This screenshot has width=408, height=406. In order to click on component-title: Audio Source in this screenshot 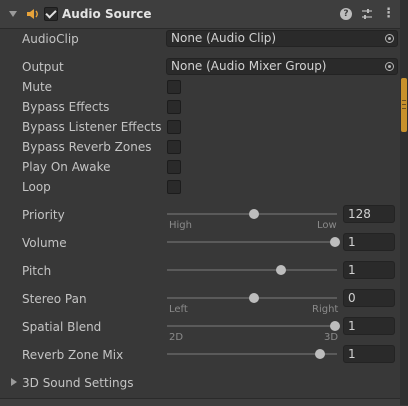, I will do `click(107, 14)`.